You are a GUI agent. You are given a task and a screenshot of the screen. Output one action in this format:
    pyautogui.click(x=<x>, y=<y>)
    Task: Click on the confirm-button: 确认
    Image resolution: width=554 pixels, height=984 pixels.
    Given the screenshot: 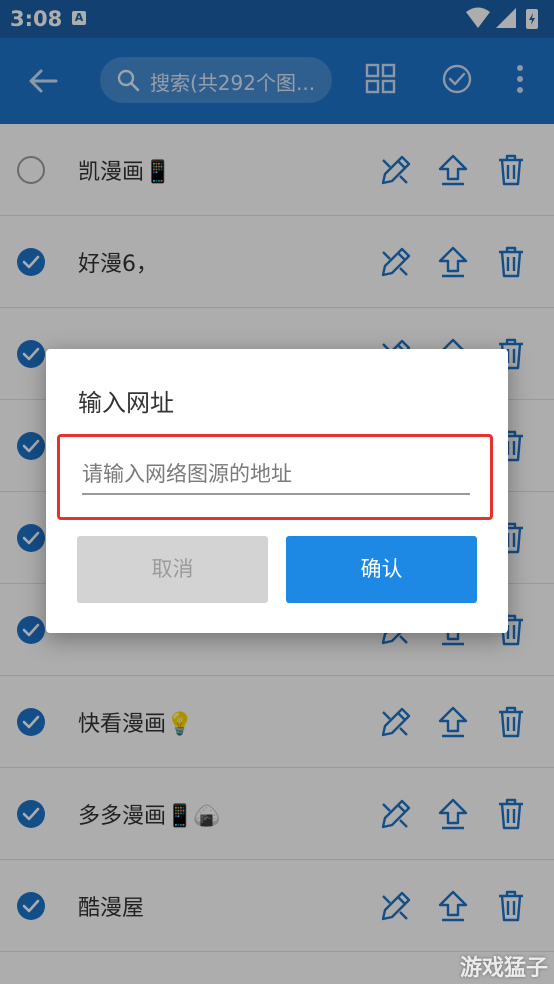 What is the action you would take?
    pyautogui.click(x=381, y=569)
    